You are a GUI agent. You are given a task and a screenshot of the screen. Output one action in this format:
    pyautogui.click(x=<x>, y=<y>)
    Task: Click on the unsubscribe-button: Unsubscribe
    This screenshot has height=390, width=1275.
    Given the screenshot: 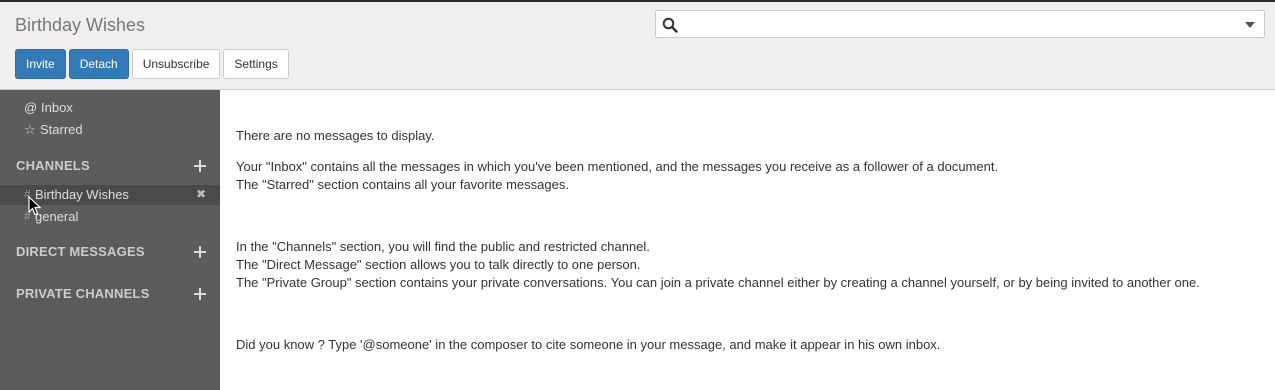 What is the action you would take?
    pyautogui.click(x=176, y=64)
    